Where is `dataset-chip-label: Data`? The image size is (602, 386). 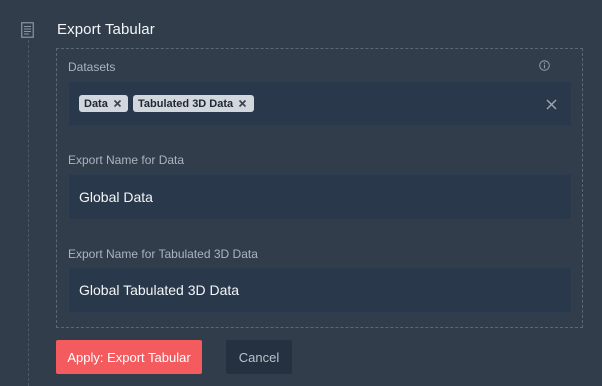
dataset-chip-label: Data is located at coordinates (96, 103).